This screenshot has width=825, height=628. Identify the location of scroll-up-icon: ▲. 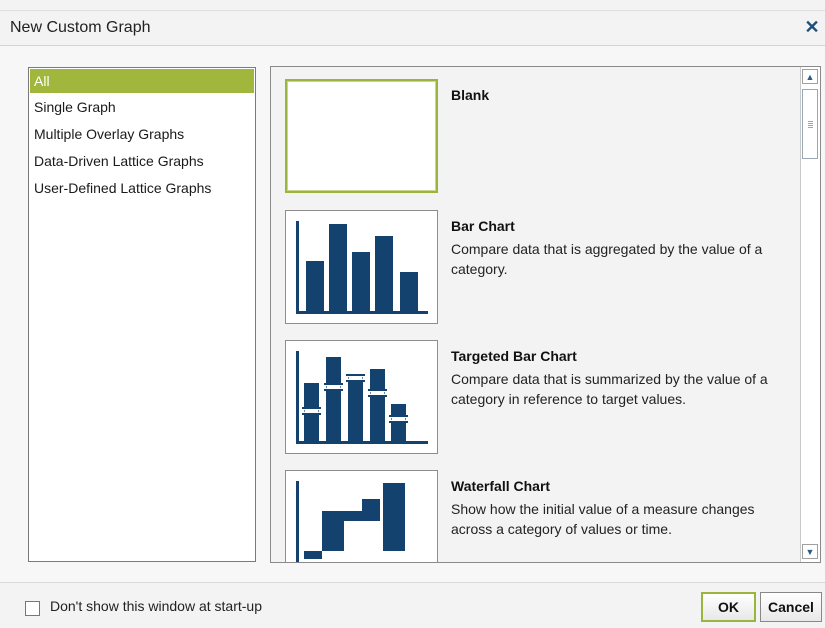
(810, 76).